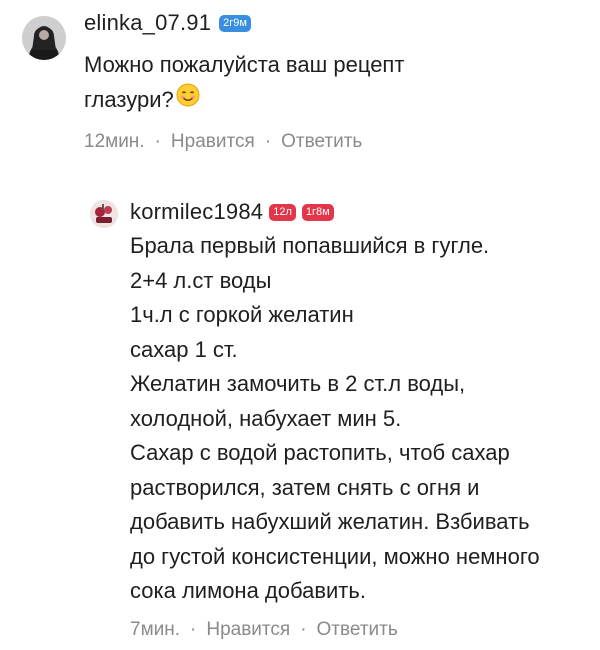 This screenshot has height=650, width=600. I want to click on comment-header: elinka_07.91 2г9м, so click(167, 23).